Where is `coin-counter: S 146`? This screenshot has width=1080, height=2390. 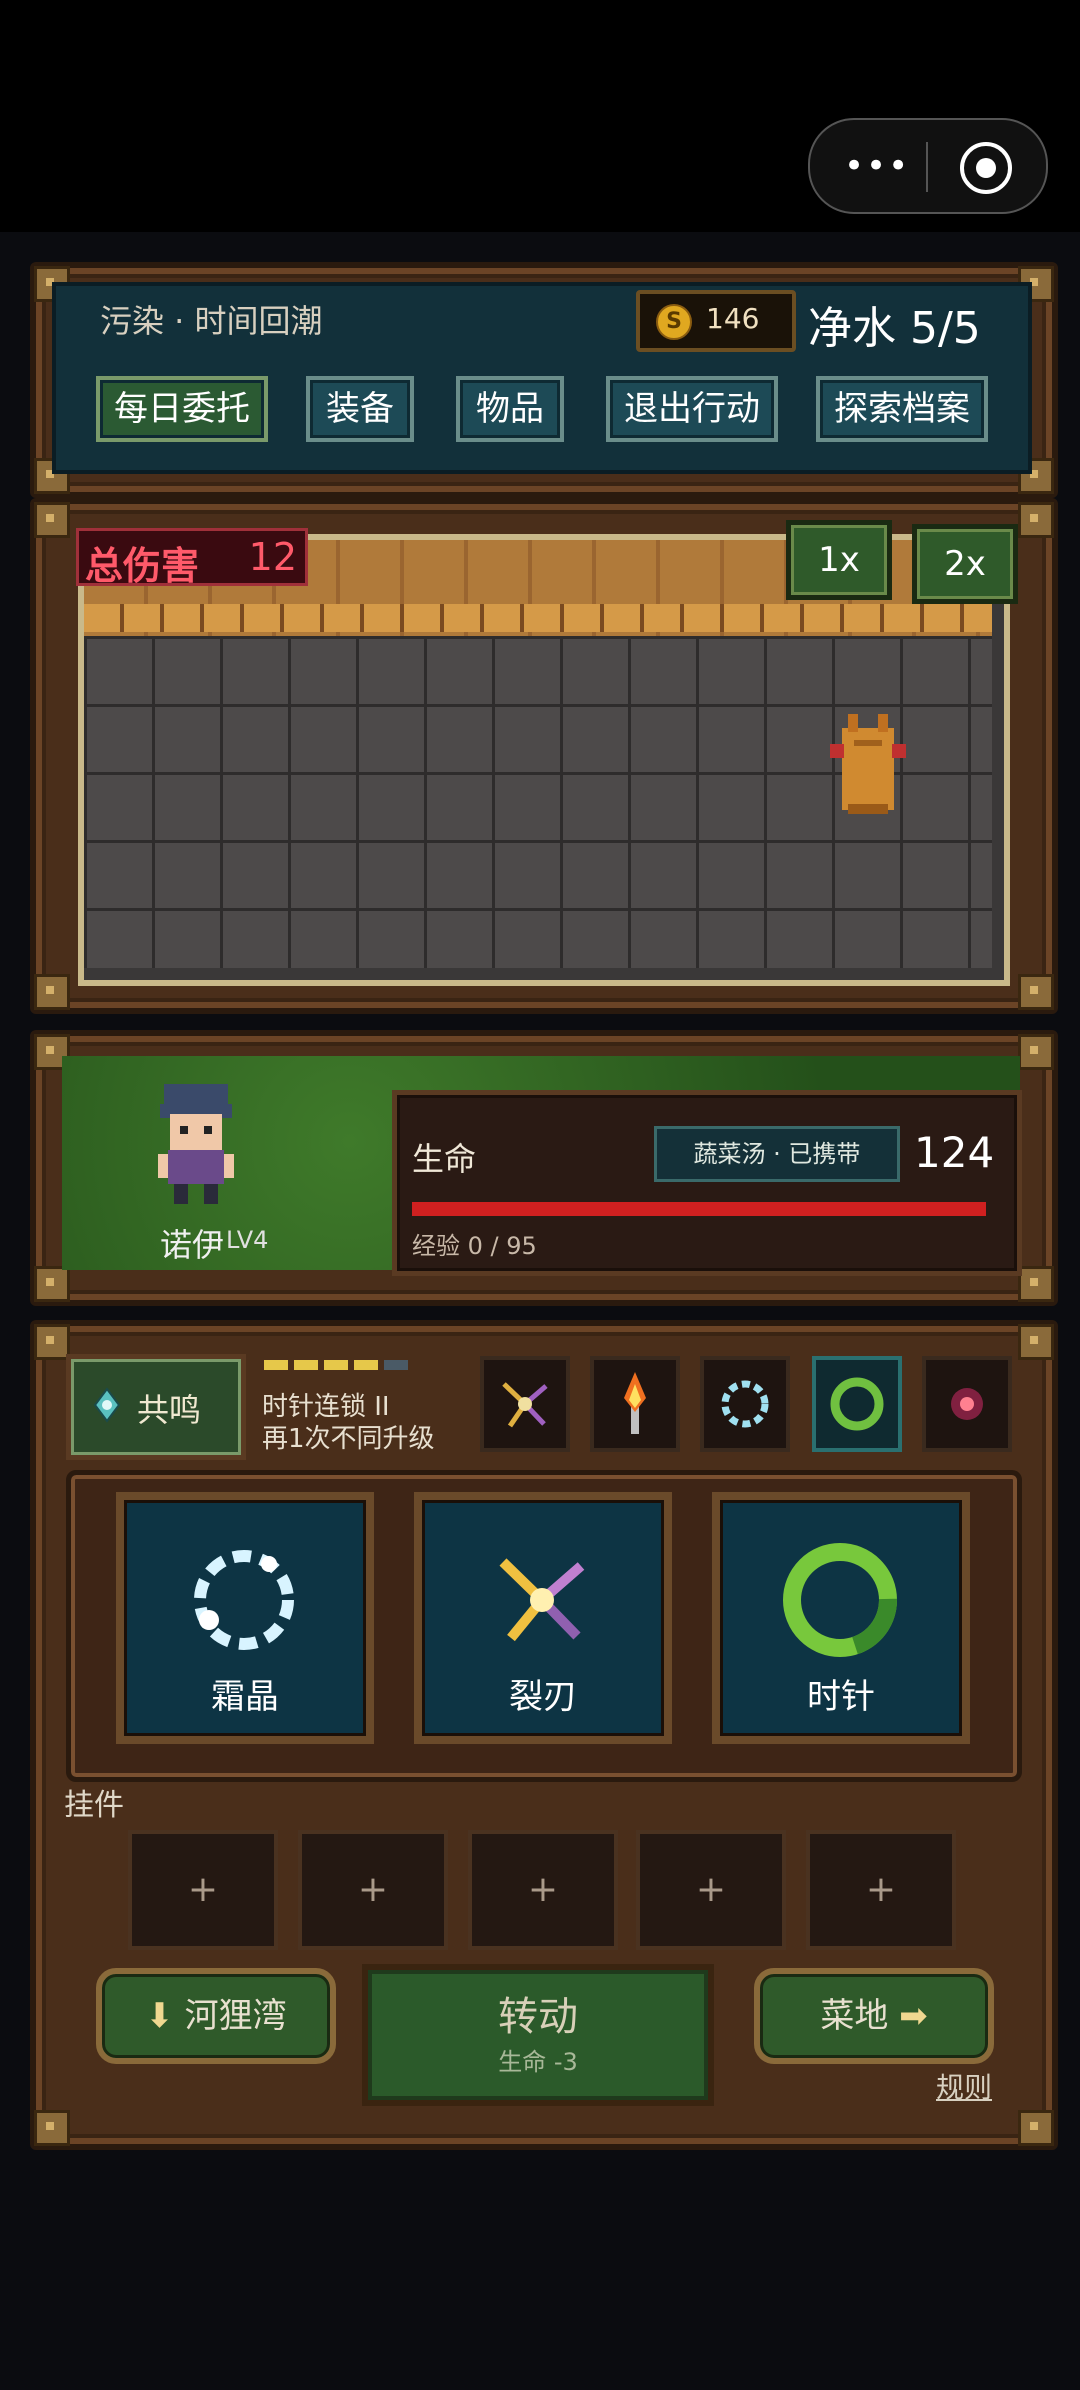
coin-counter: S 146 is located at coordinates (716, 321).